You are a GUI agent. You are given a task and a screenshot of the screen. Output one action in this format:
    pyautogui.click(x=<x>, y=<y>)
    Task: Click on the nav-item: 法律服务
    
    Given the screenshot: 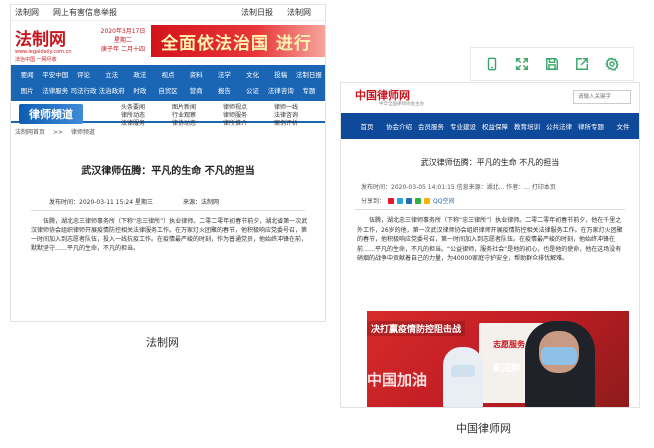 What is the action you would take?
    pyautogui.click(x=55, y=91)
    